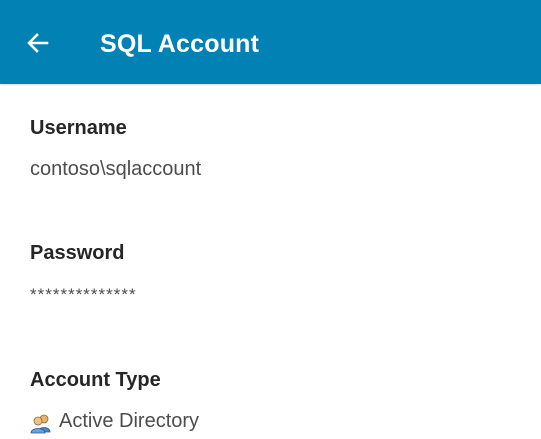  Describe the element at coordinates (180, 44) in the screenshot. I see `page-title: SQL Account` at that location.